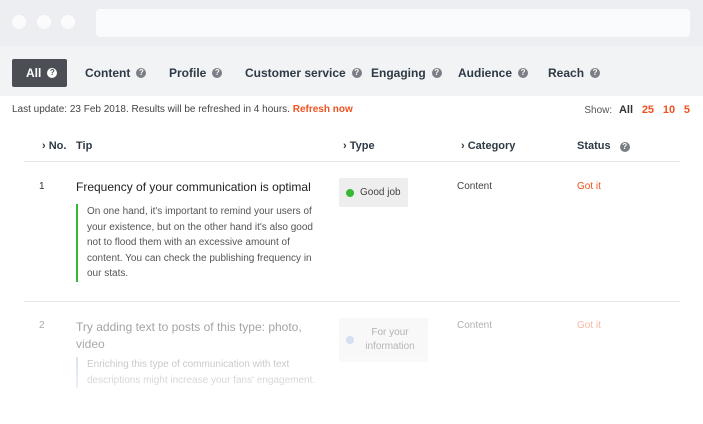 This screenshot has height=424, width=703. I want to click on window-maximize-dot, so click(68, 22).